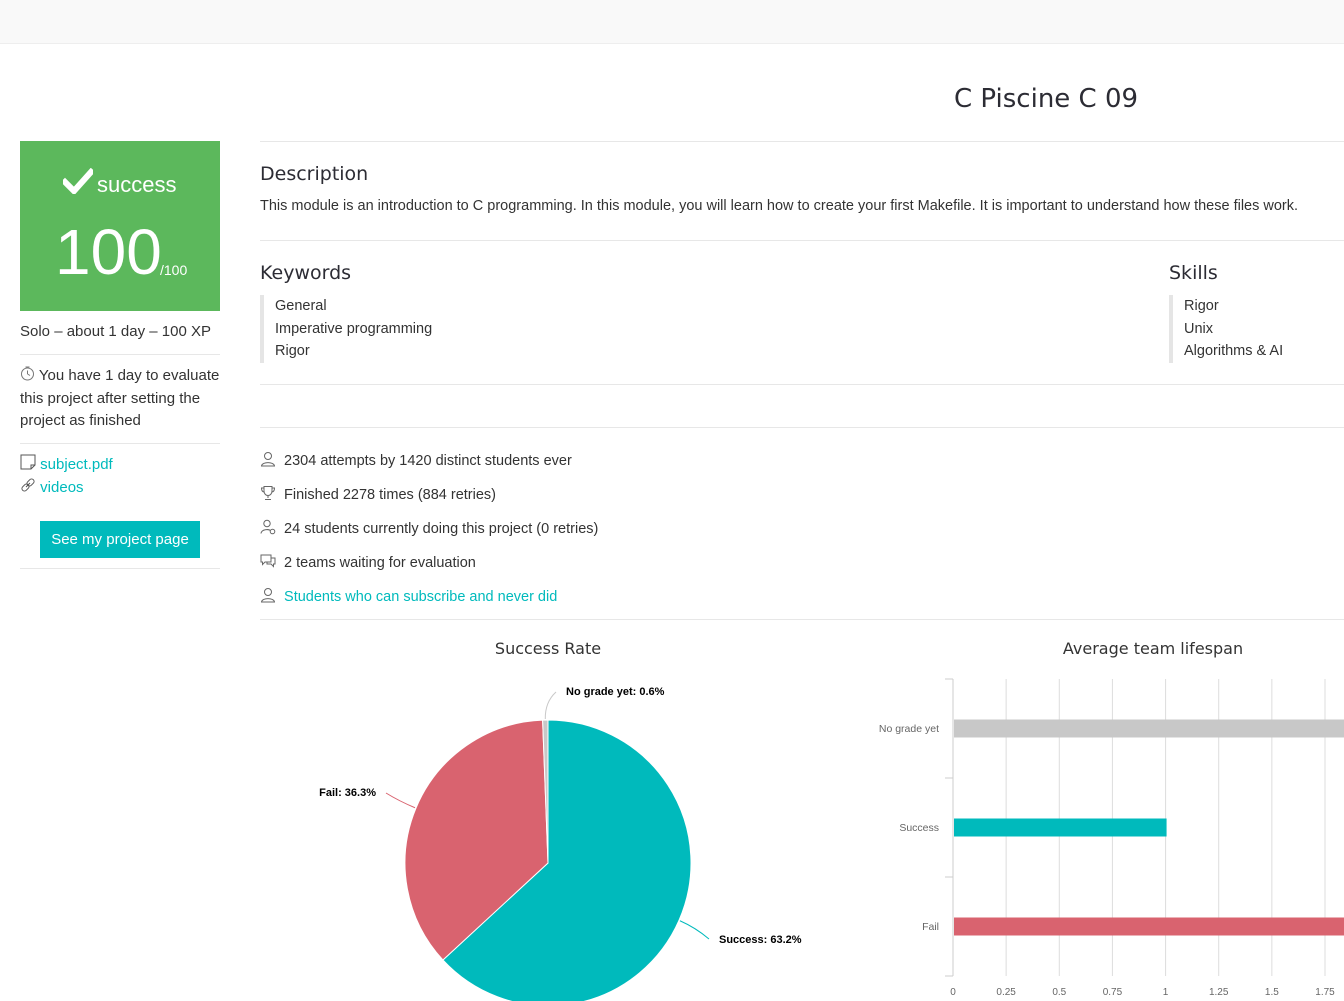 The image size is (1344, 1001). Describe the element at coordinates (1149, 728) in the screenshot. I see `bar-no-grade-yet` at that location.